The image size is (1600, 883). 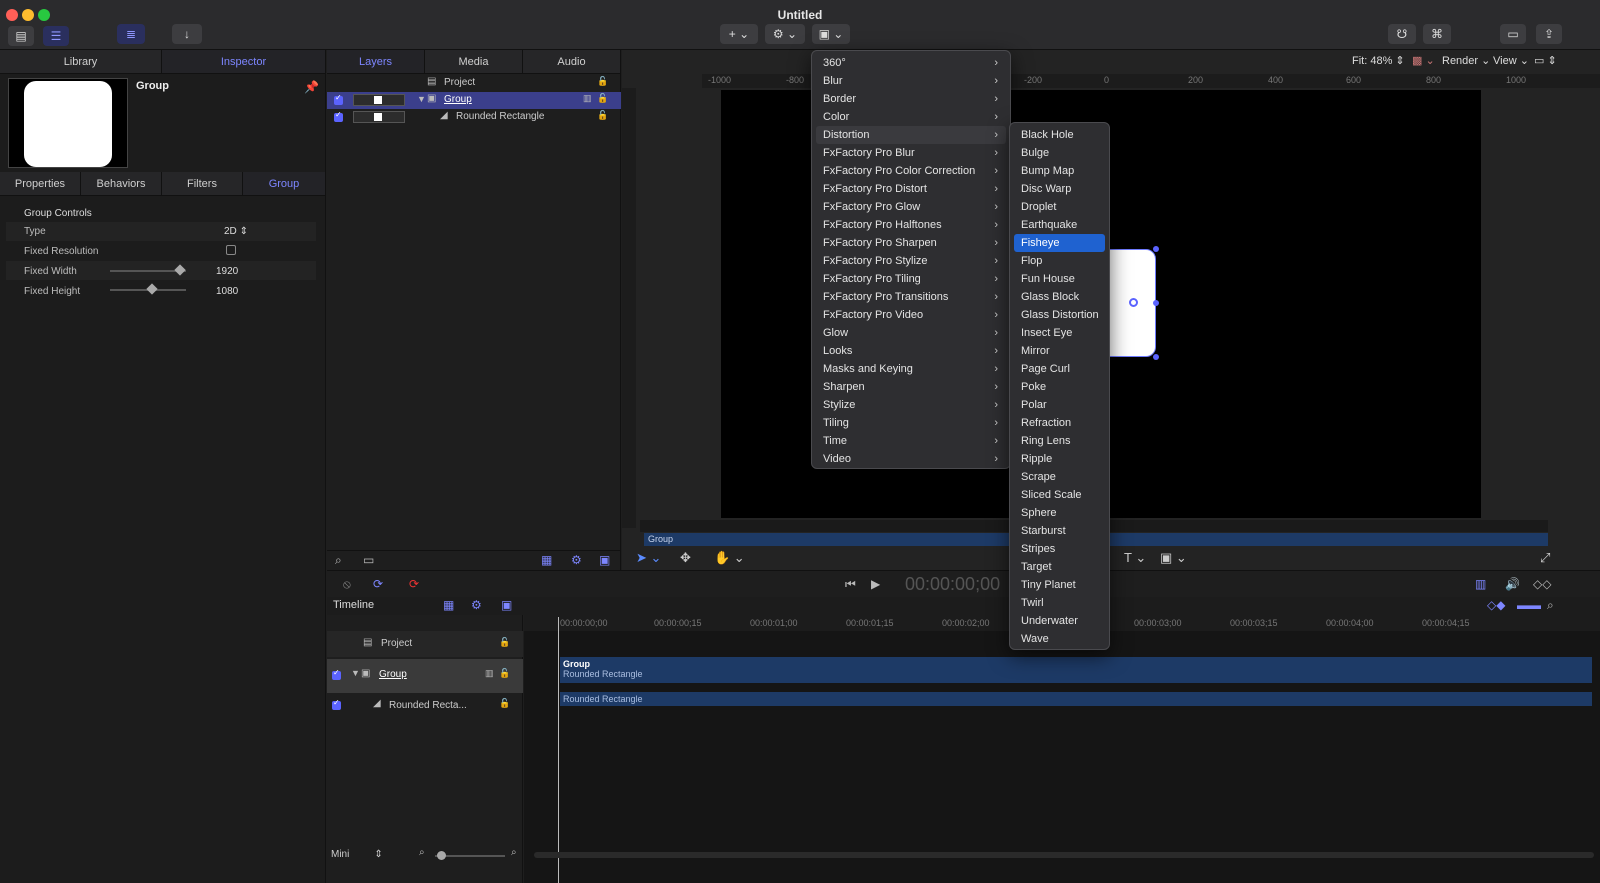 I want to click on menu-item-fxfactory-pro-stylize: FxFactory Pro Stylize ›, so click(x=911, y=261).